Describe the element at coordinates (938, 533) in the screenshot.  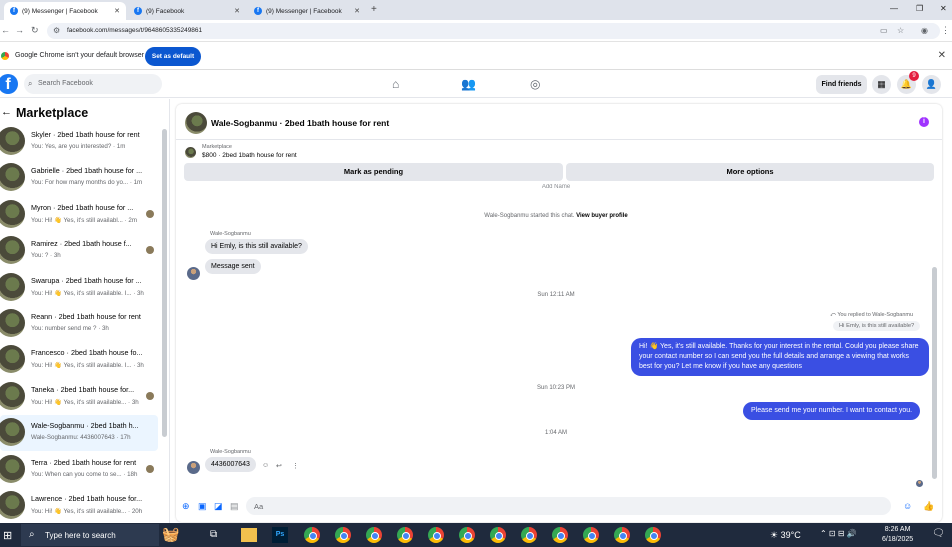
I see `notification-center-icon: 🗨` at that location.